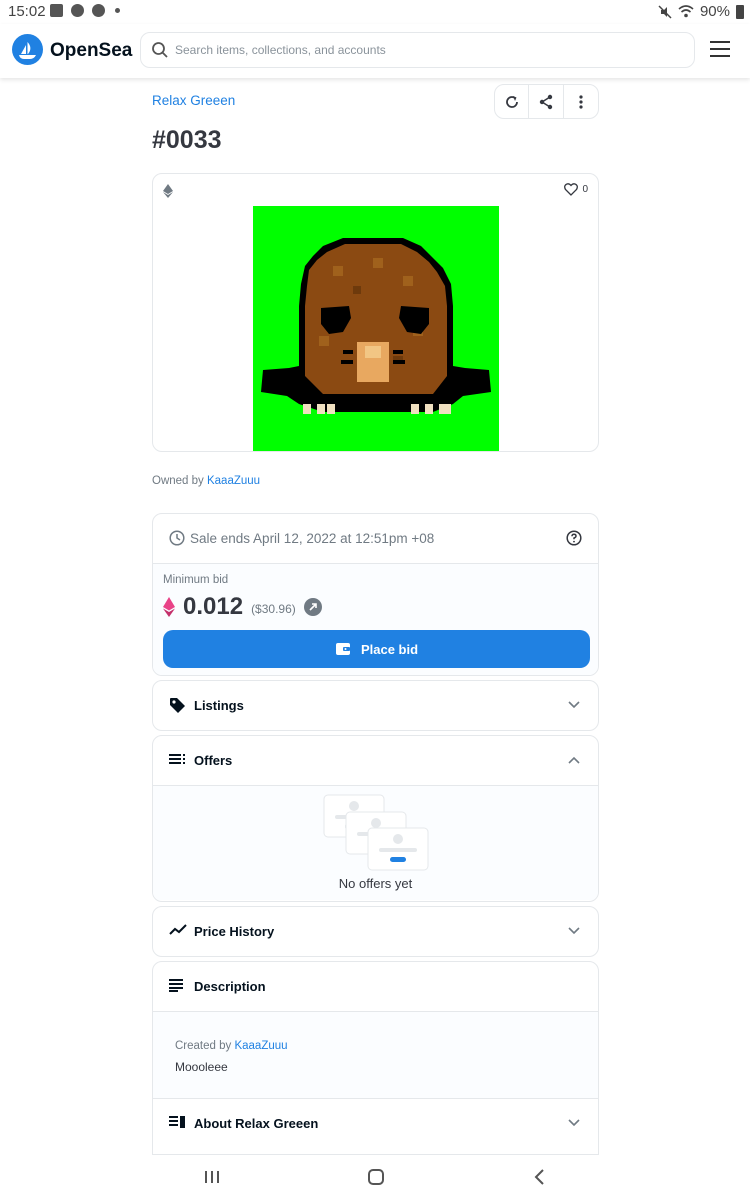  I want to click on offers-title: Offers, so click(213, 760).